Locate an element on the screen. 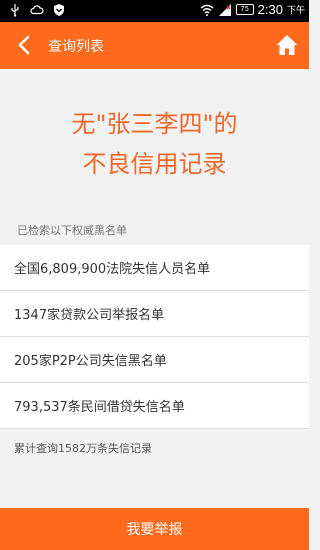  result-headline: 无"张三李四"的 不良信用记录 is located at coordinates (154, 144).